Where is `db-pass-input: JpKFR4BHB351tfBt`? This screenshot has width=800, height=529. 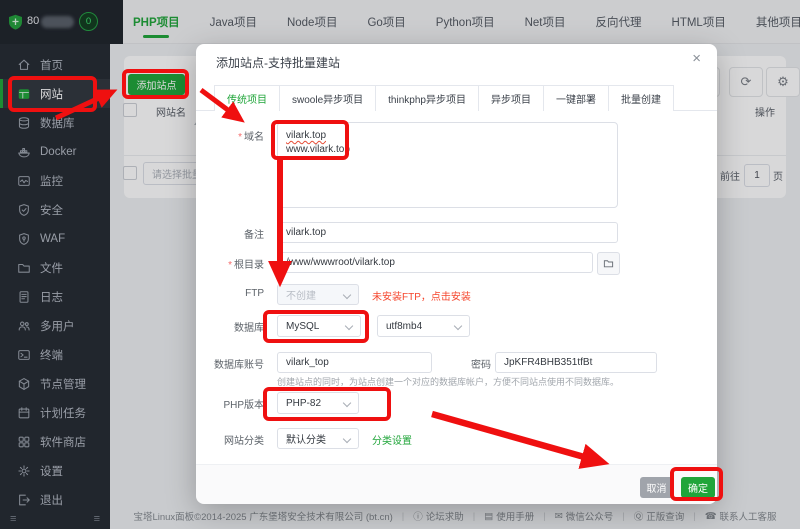
db-pass-input: JpKFR4BHB351tfBt is located at coordinates (576, 362).